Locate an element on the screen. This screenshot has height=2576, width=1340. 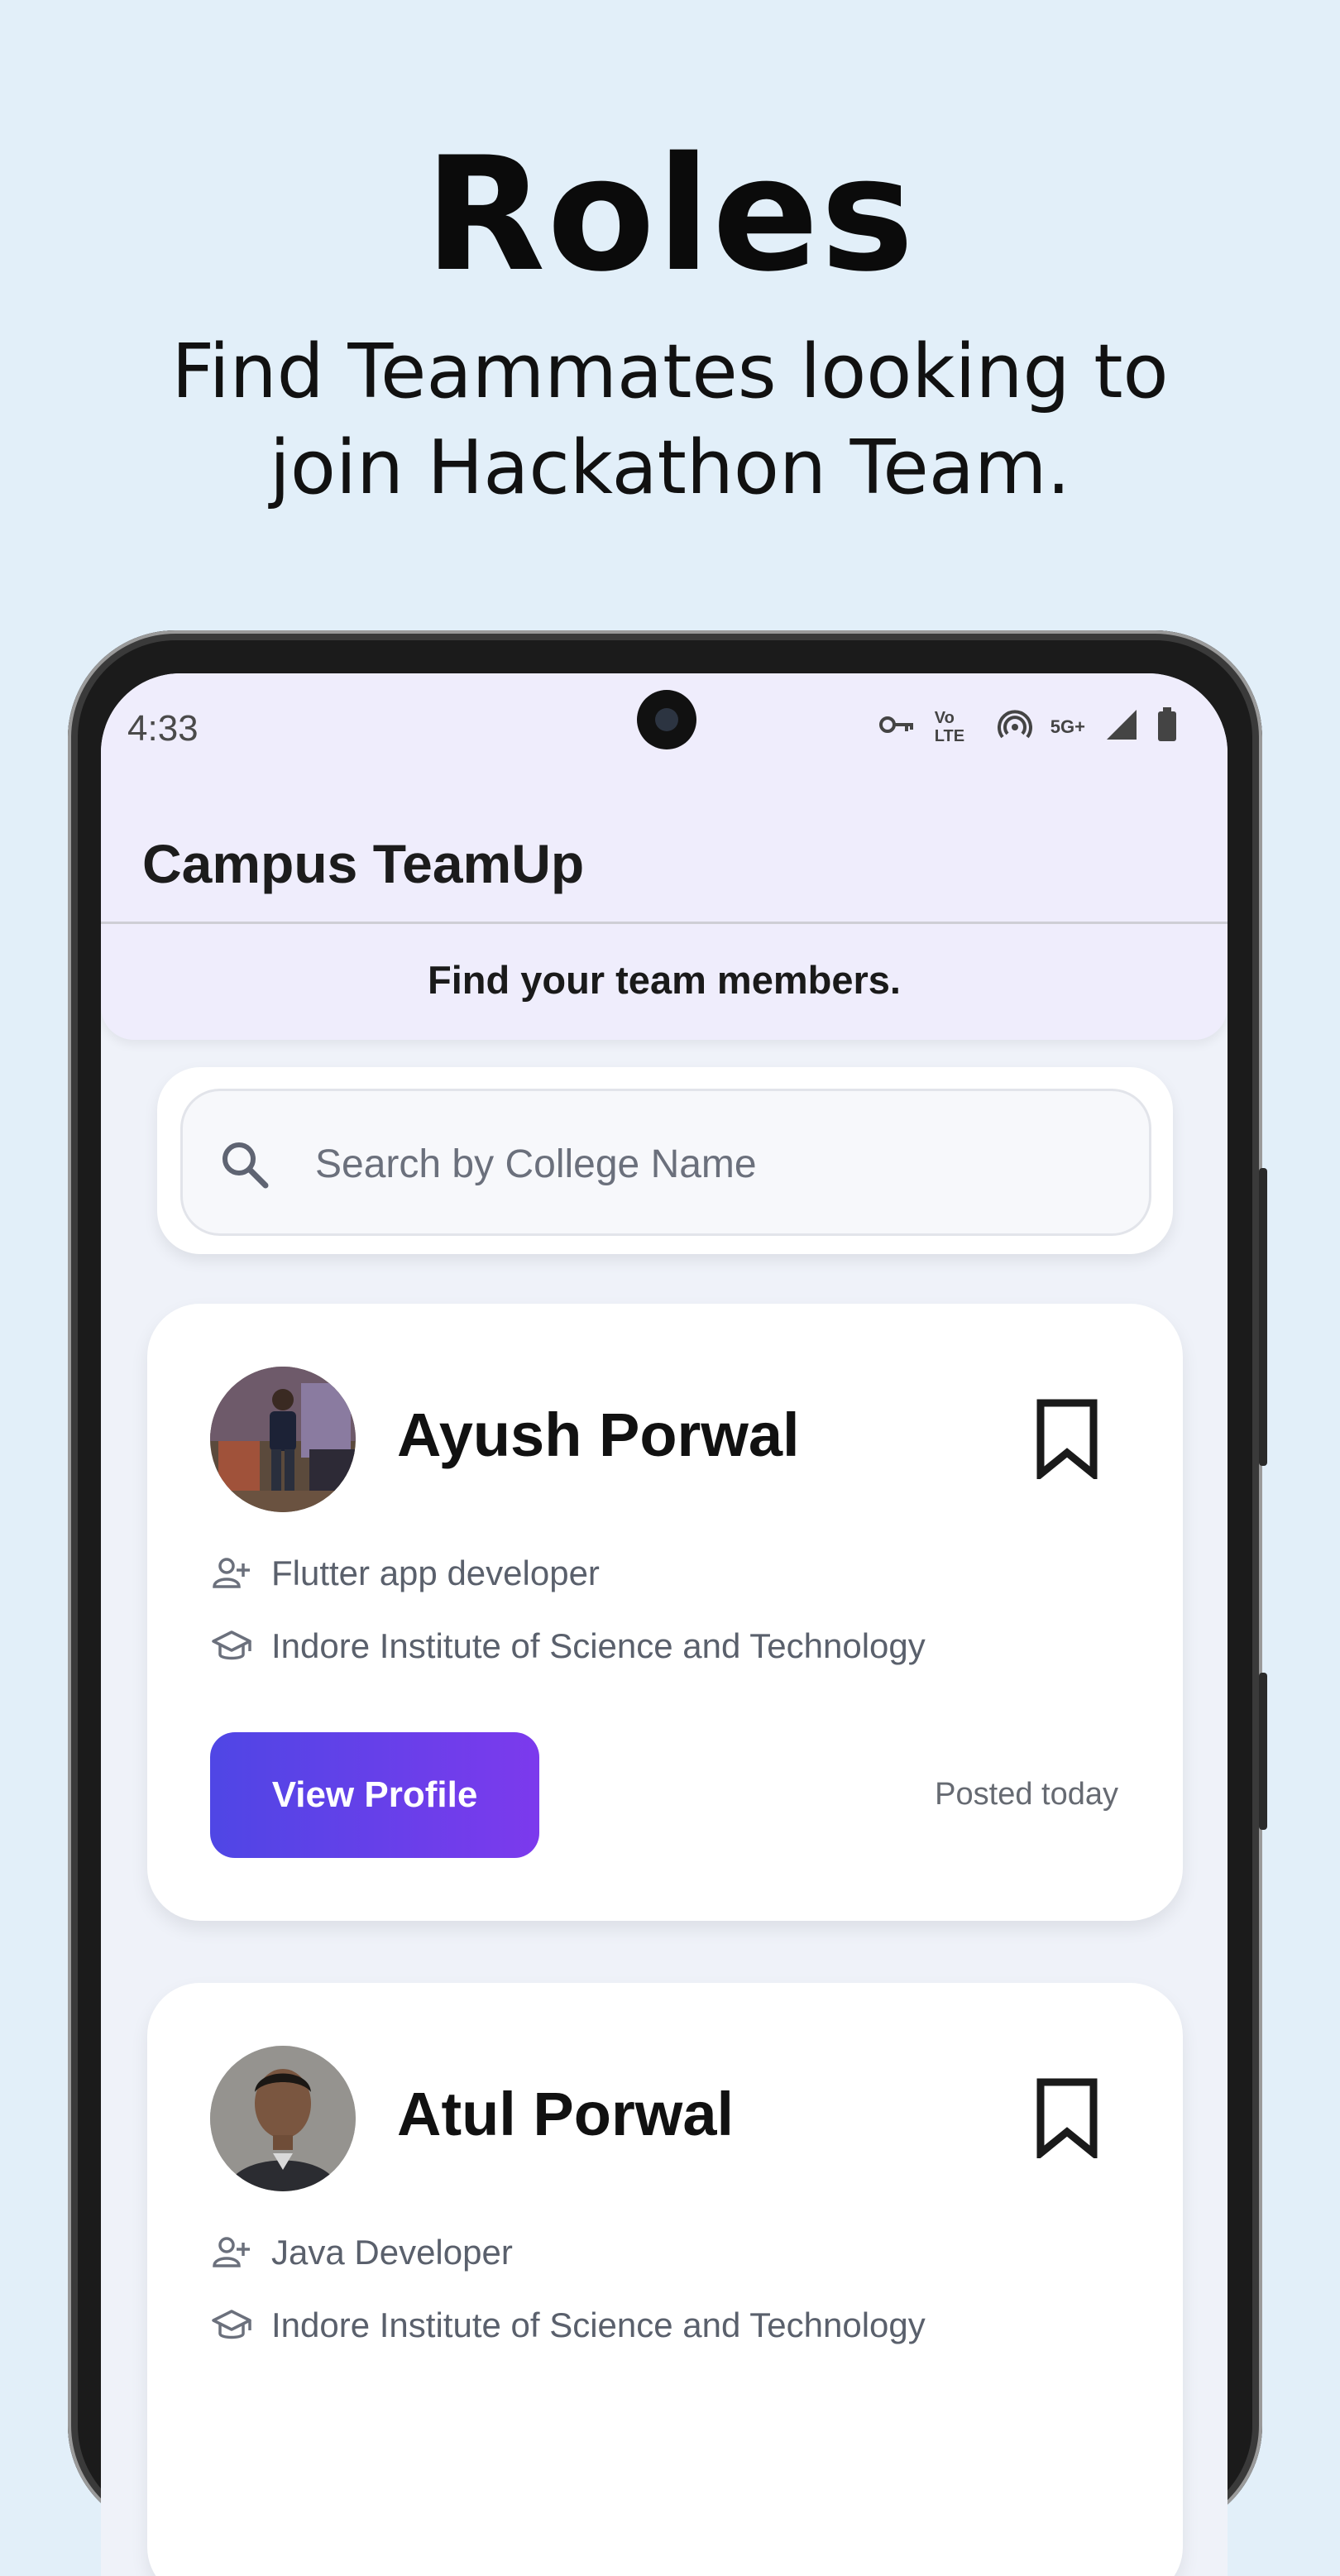
banner-text: Find your team members. is located at coordinates (664, 980).